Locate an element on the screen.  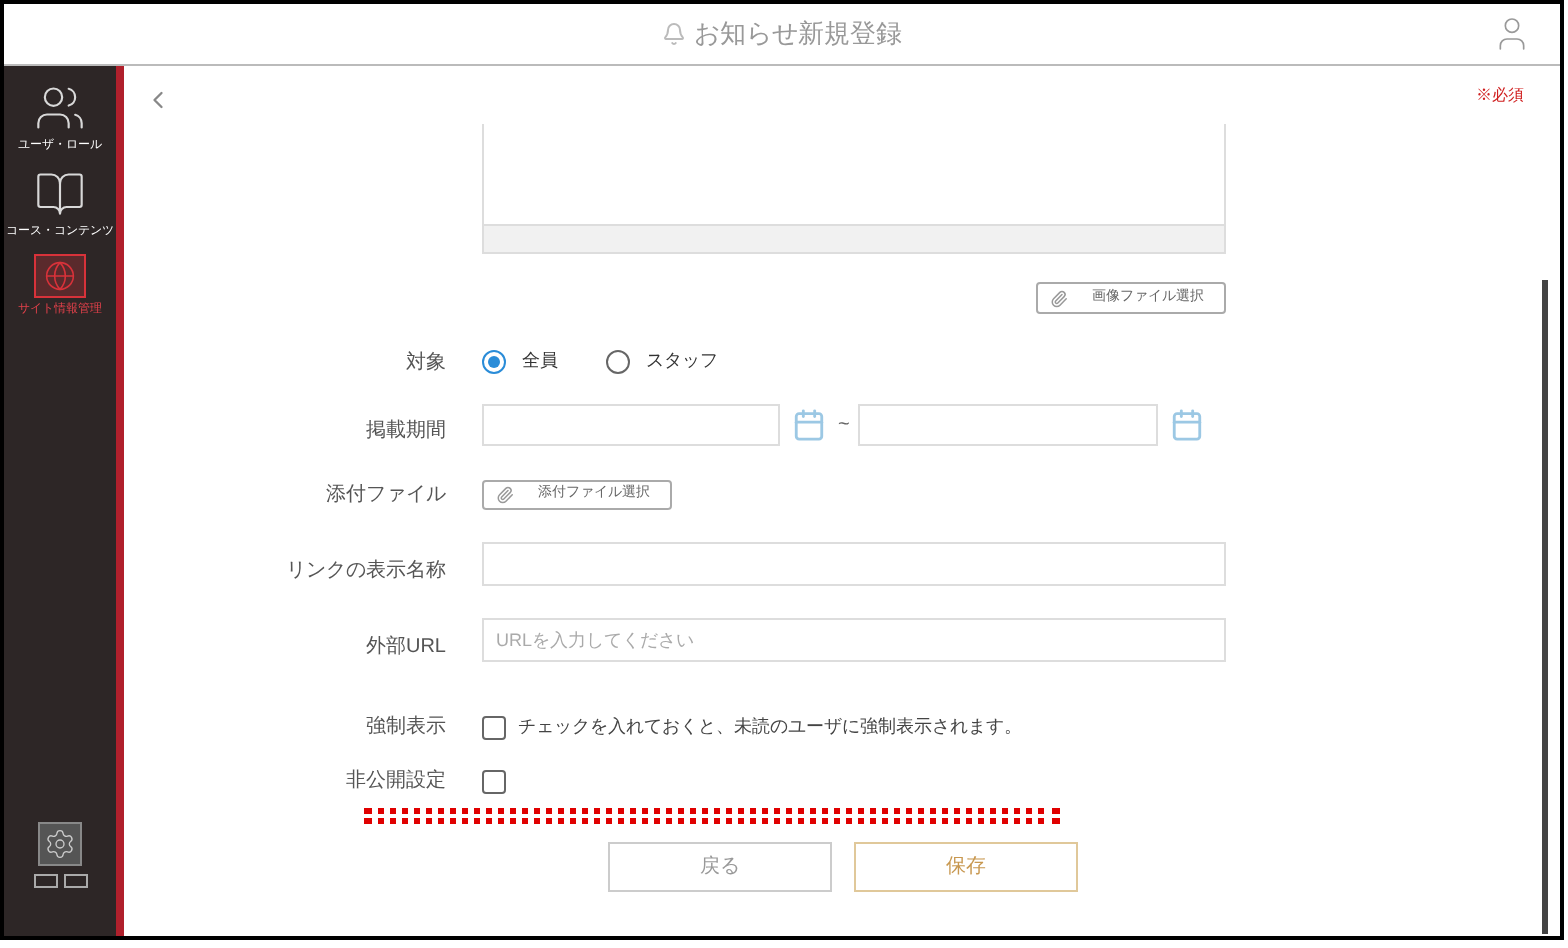
book-icon is located at coordinates (60, 194).